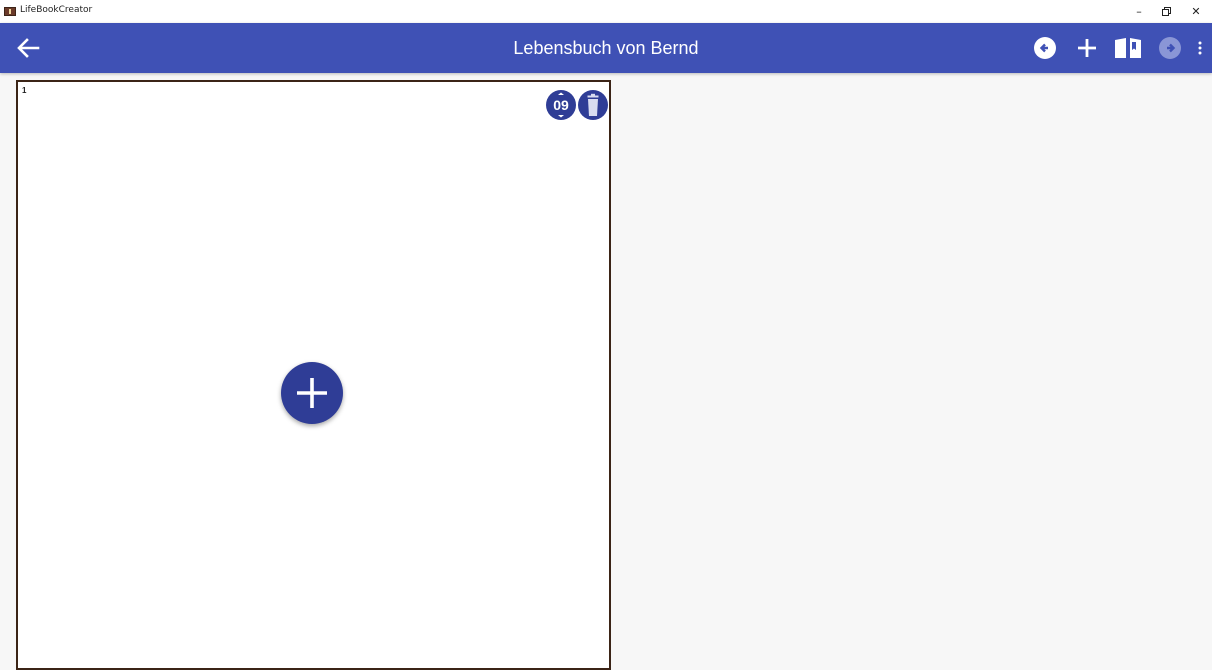  I want to click on next-page-button, so click(1170, 48).